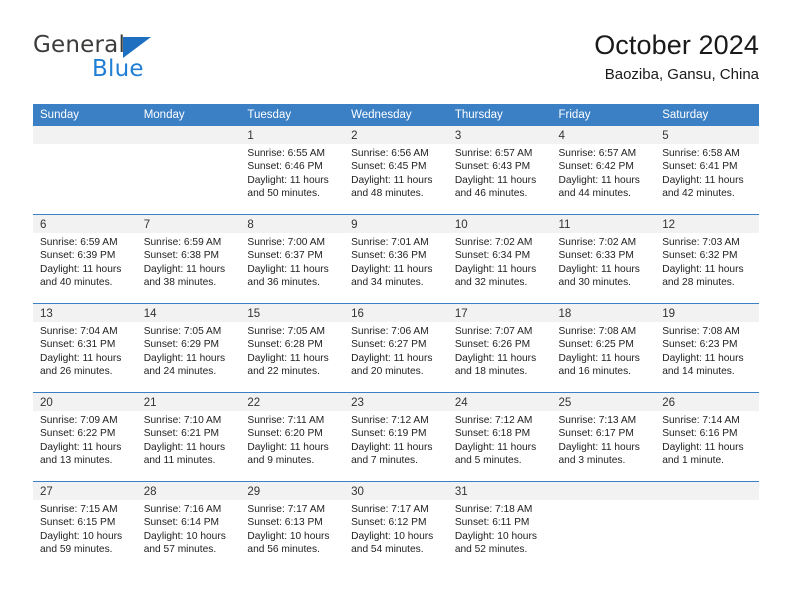 The width and height of the screenshot is (792, 612). What do you see at coordinates (492, 434) in the screenshot?
I see `sunset-text: Sunset: 6:18 PM` at bounding box center [492, 434].